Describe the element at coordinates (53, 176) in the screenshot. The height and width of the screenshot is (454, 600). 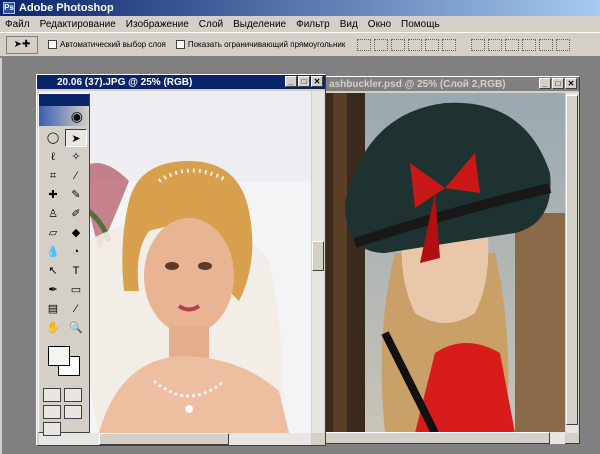
I see `crop-tool-icon: ⌗` at that location.